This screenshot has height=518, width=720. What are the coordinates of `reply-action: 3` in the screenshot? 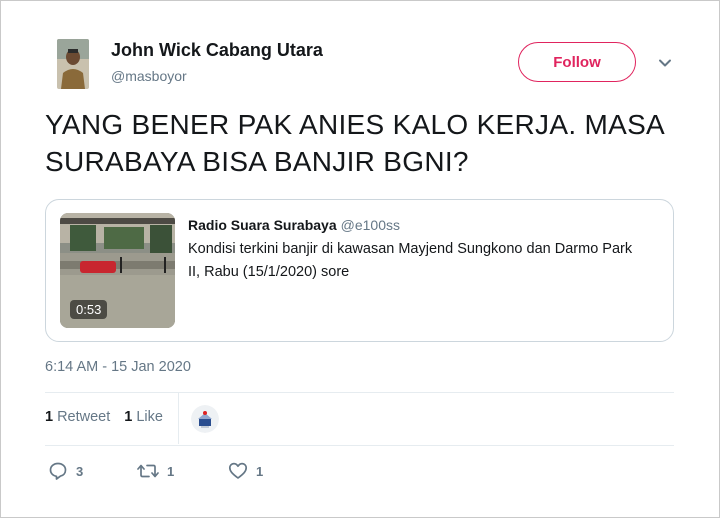 It's located at (65, 471).